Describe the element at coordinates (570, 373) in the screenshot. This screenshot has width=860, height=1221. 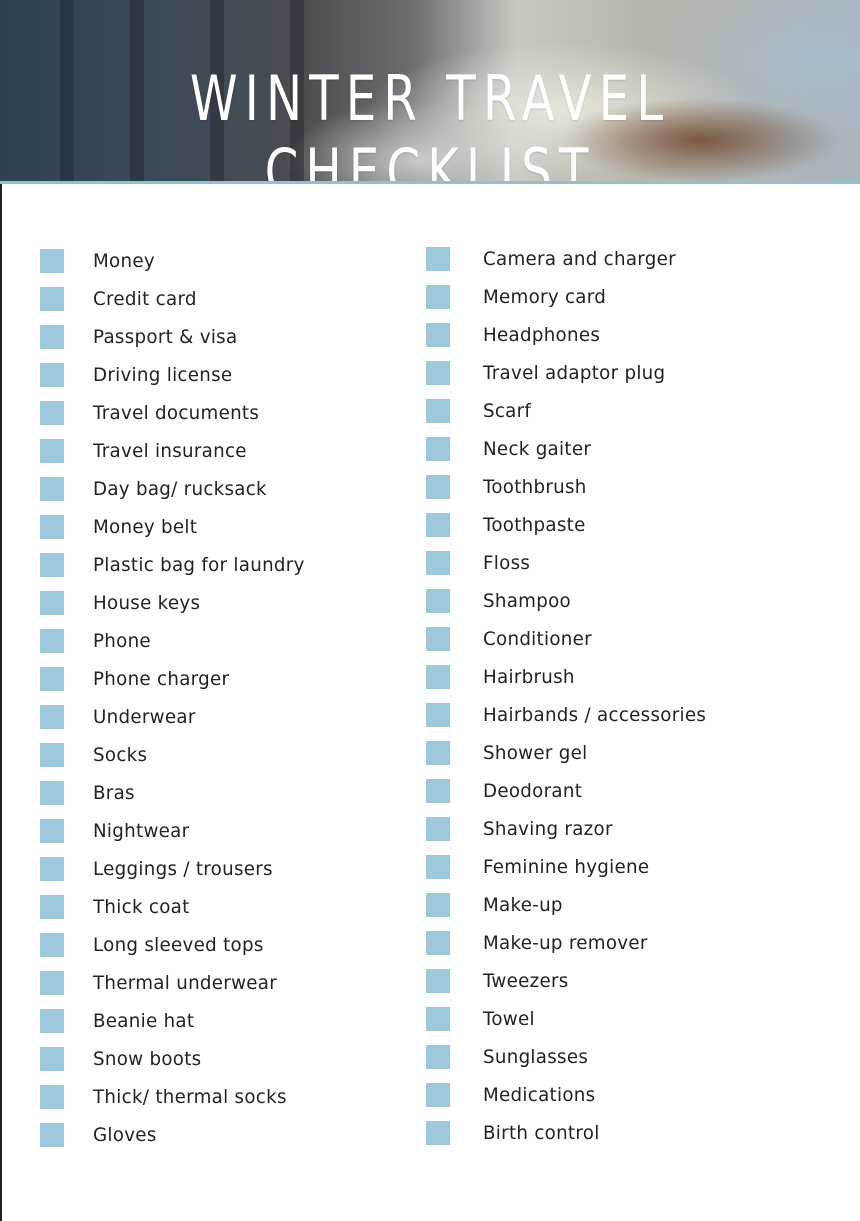
I see `checklist-item: Travel adaptor plug` at that location.